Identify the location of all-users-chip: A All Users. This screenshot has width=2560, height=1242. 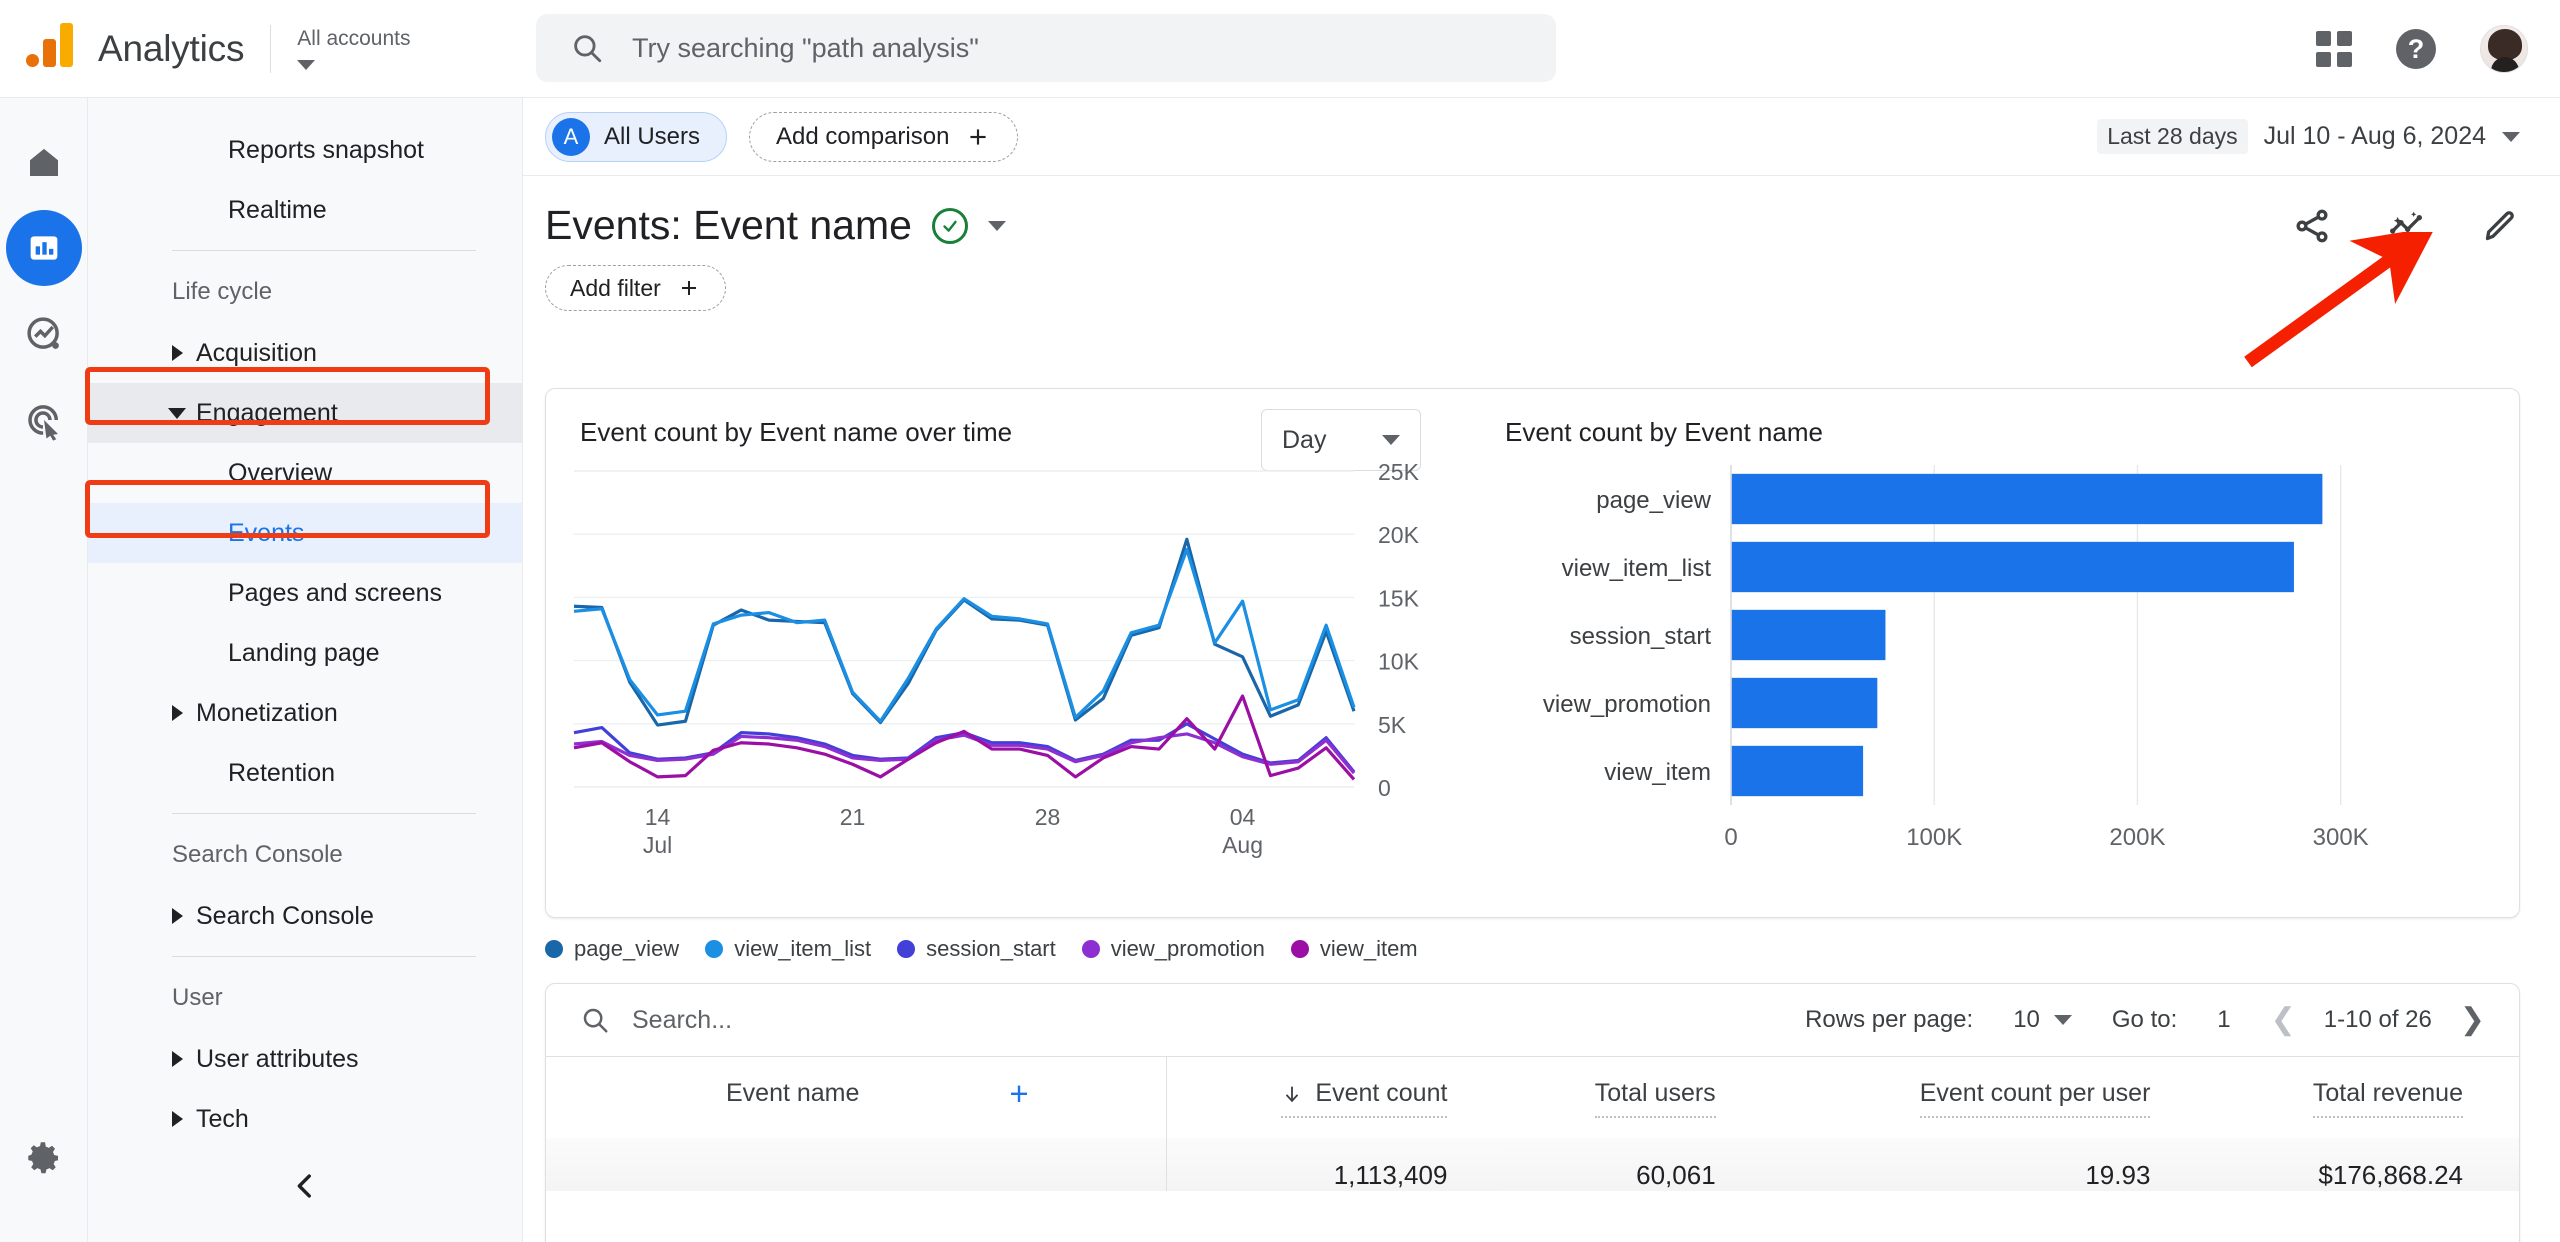
(636, 136).